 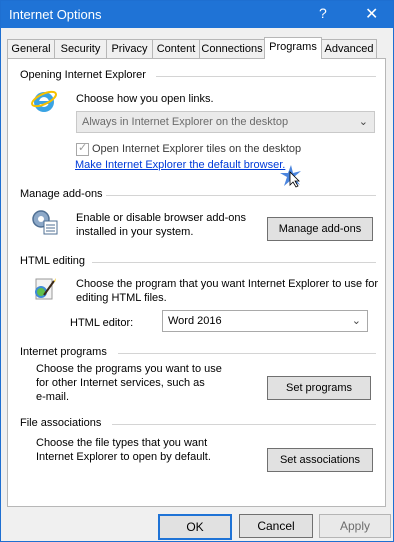 What do you see at coordinates (44, 221) in the screenshot?
I see `addons-gear-icon` at bounding box center [44, 221].